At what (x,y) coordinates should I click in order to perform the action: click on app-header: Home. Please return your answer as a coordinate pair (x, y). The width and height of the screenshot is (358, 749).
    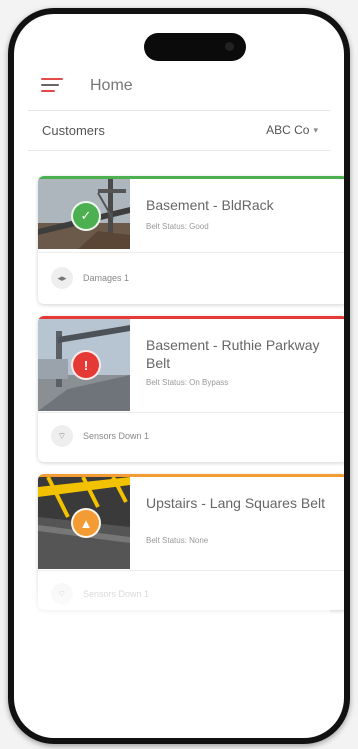
    Looking at the image, I should click on (179, 86).